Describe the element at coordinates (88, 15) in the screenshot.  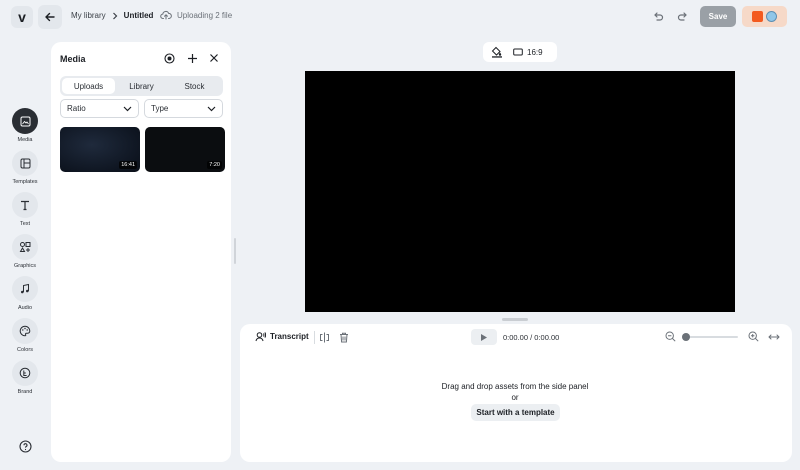
I see `breadcrumb-library: My library` at that location.